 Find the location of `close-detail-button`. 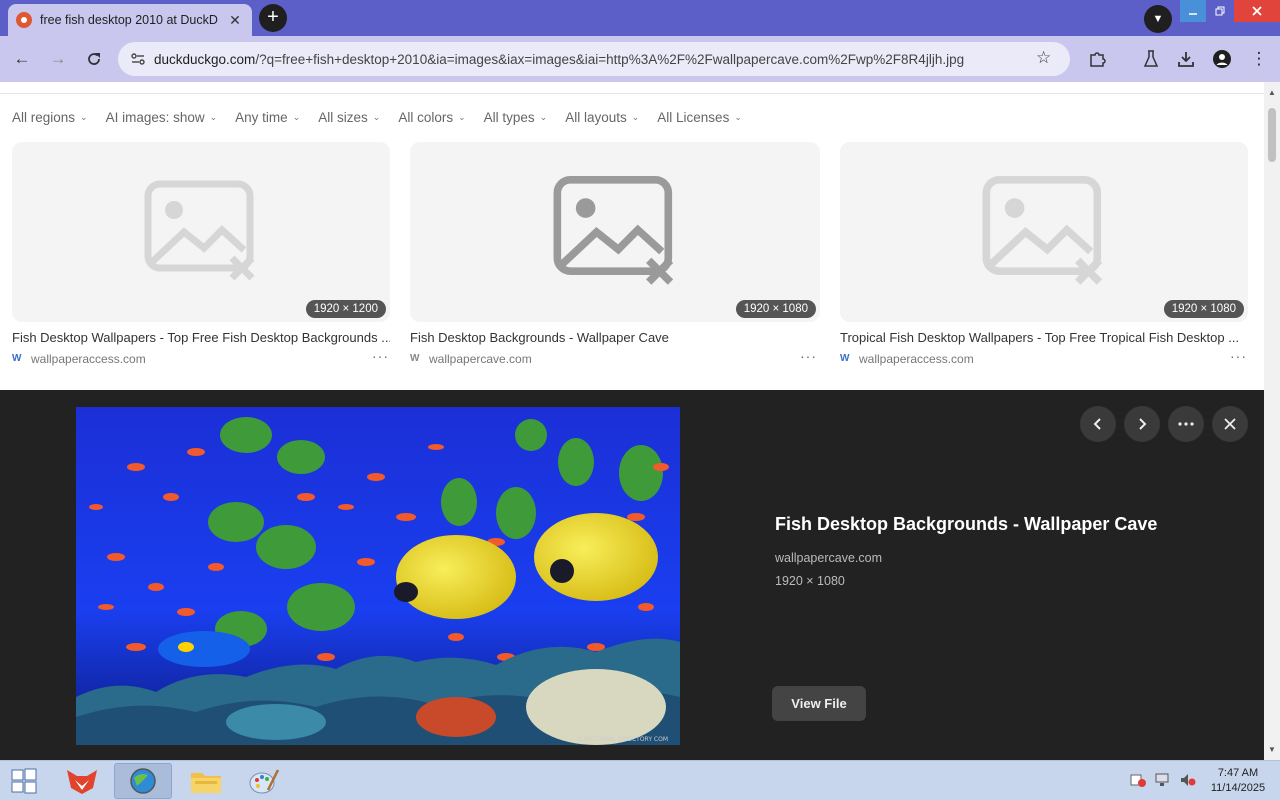

close-detail-button is located at coordinates (1230, 424).